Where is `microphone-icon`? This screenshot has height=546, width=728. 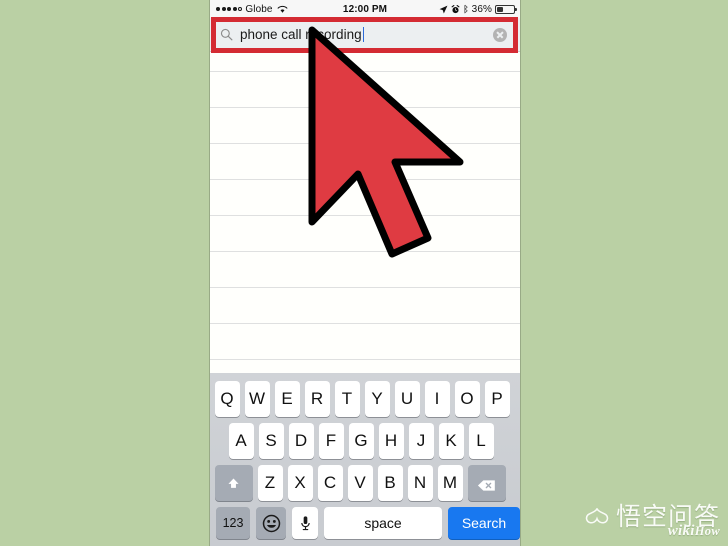 microphone-icon is located at coordinates (305, 523).